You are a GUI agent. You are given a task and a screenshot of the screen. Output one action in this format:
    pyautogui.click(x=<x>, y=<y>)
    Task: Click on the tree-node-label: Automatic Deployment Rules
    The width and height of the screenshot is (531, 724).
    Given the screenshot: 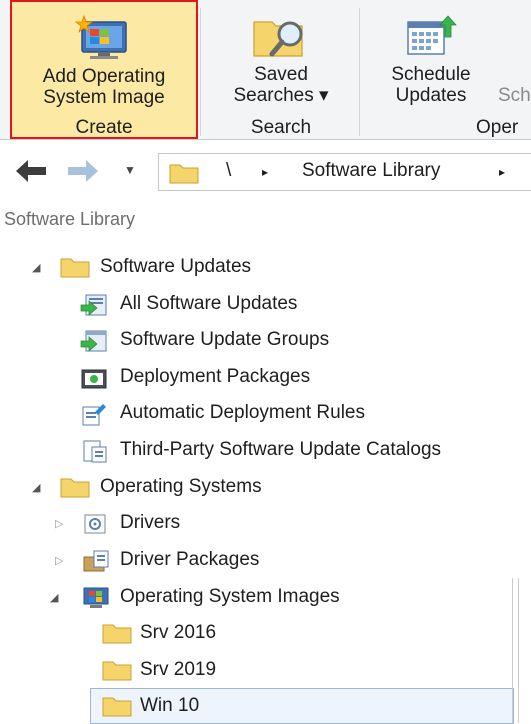 What is the action you would take?
    pyautogui.click(x=242, y=412)
    